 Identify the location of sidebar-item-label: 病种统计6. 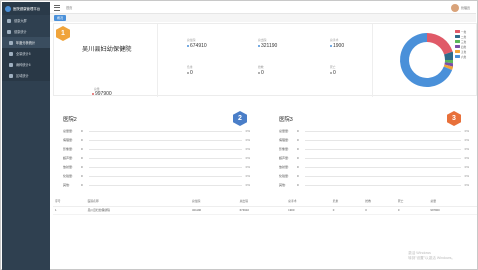
(23, 65).